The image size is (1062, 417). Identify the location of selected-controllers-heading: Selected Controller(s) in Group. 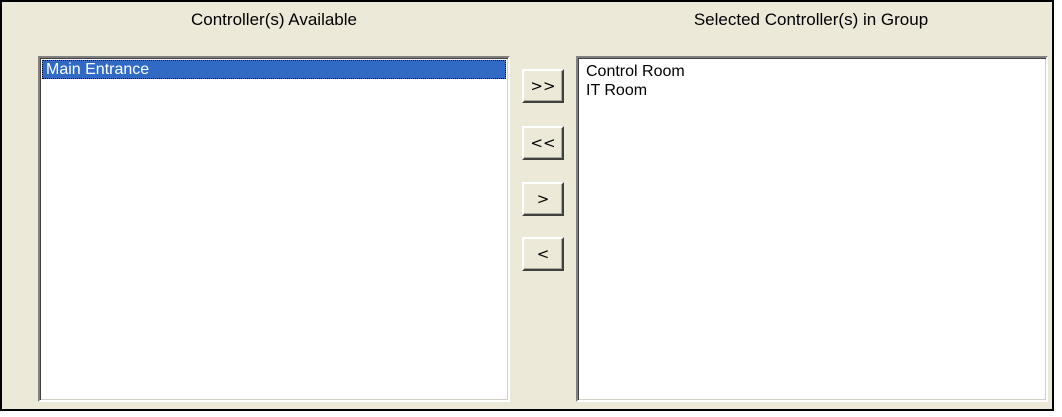
(811, 19).